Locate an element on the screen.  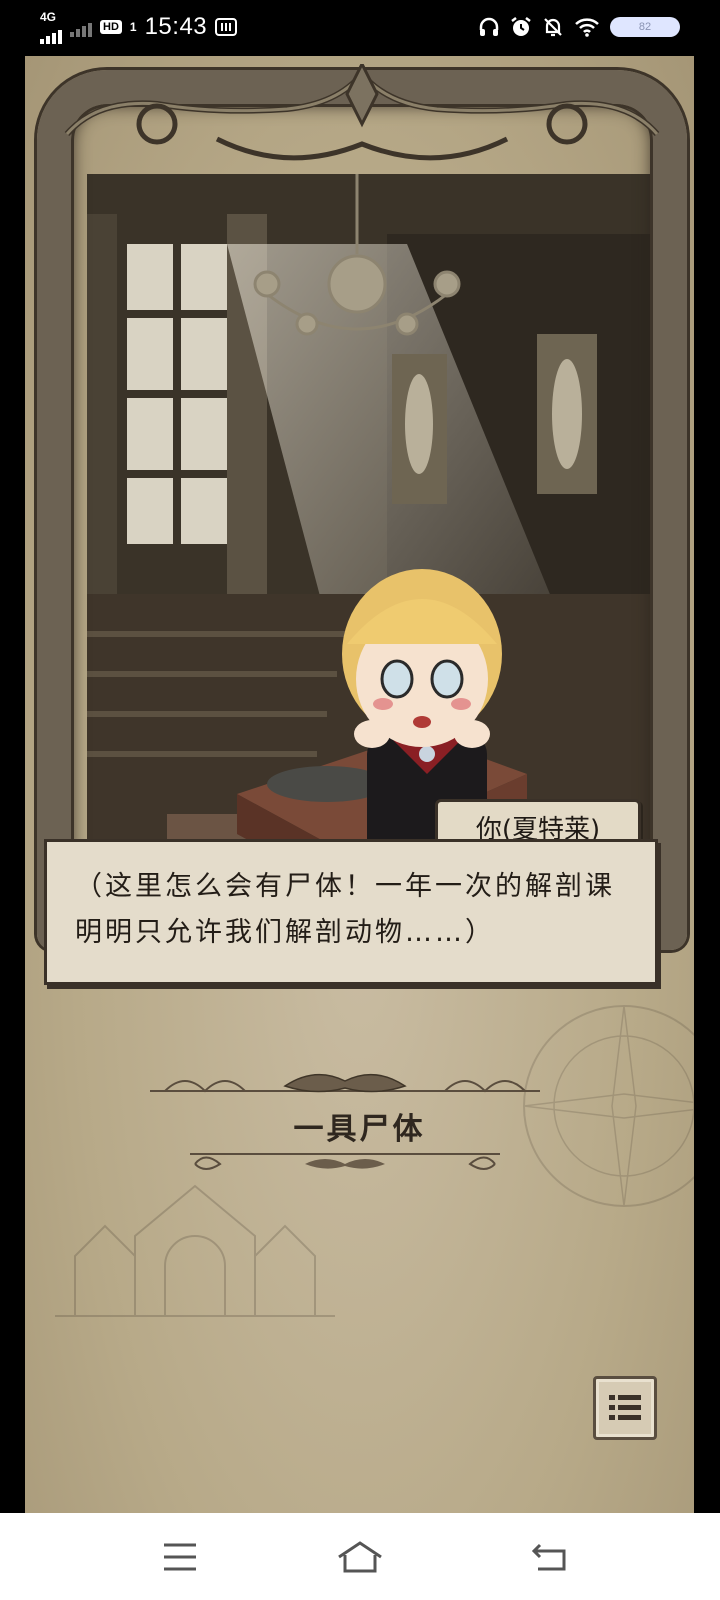
mute-bell-icon is located at coordinates (553, 27).